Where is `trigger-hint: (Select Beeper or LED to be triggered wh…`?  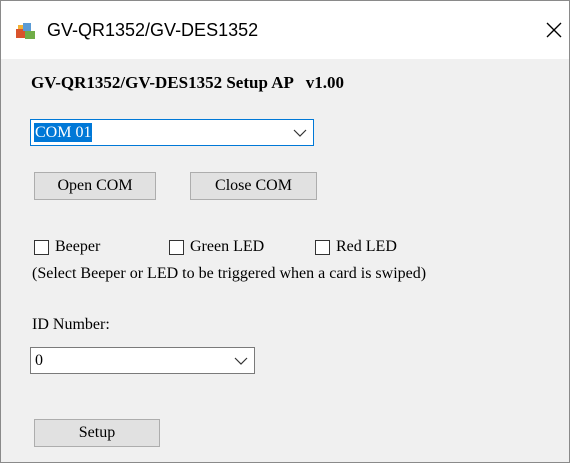 trigger-hint: (Select Beeper or LED to be triggered wh… is located at coordinates (229, 273).